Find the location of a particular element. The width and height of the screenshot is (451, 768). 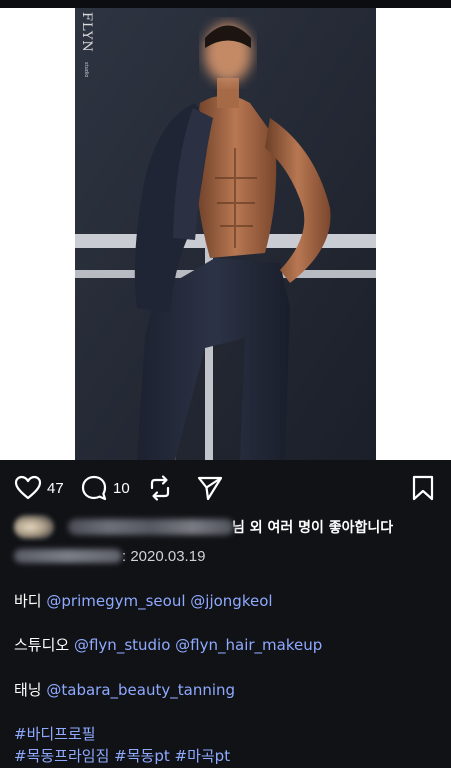

caption-body-line: 바디 @primegym_seoul @jjongkeol is located at coordinates (143, 601).